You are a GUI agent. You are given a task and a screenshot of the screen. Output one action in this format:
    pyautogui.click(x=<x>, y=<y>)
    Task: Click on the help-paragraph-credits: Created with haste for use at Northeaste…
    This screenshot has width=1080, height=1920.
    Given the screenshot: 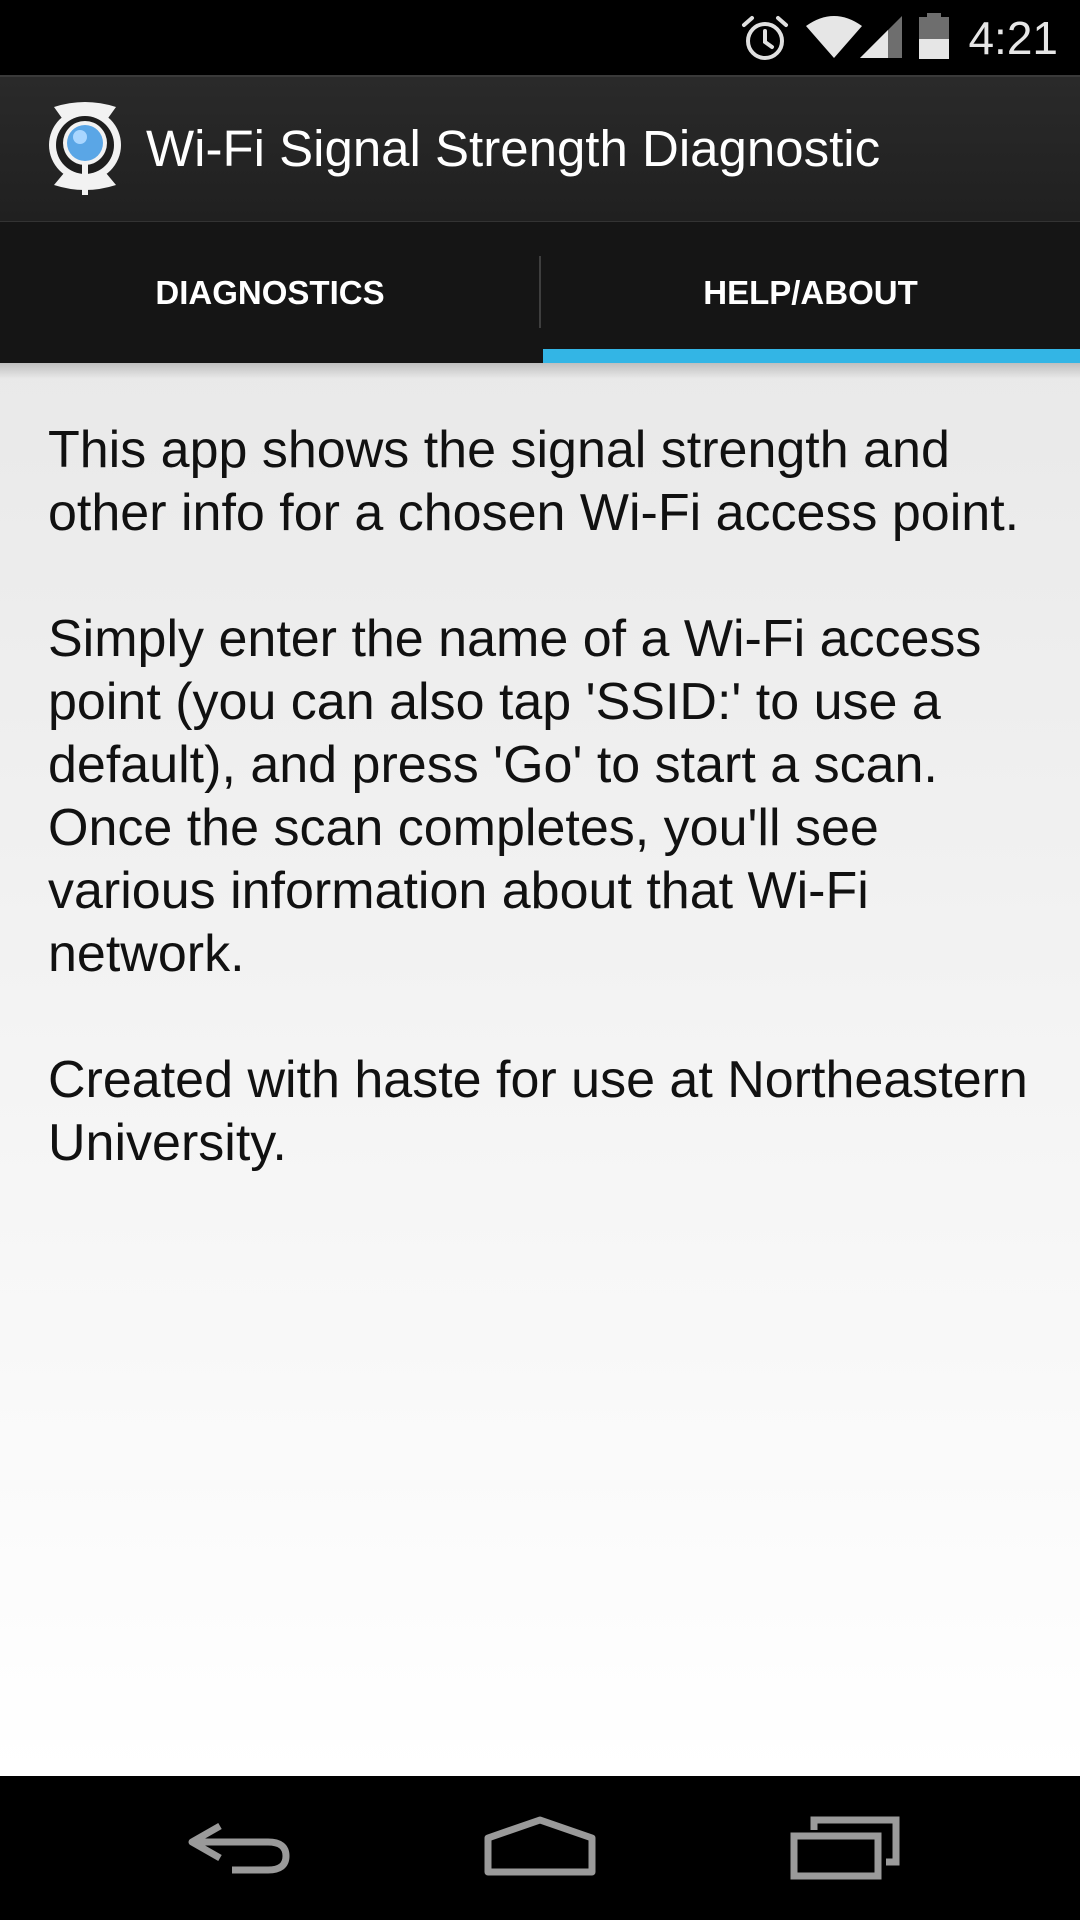 What is the action you would take?
    pyautogui.click(x=538, y=1111)
    